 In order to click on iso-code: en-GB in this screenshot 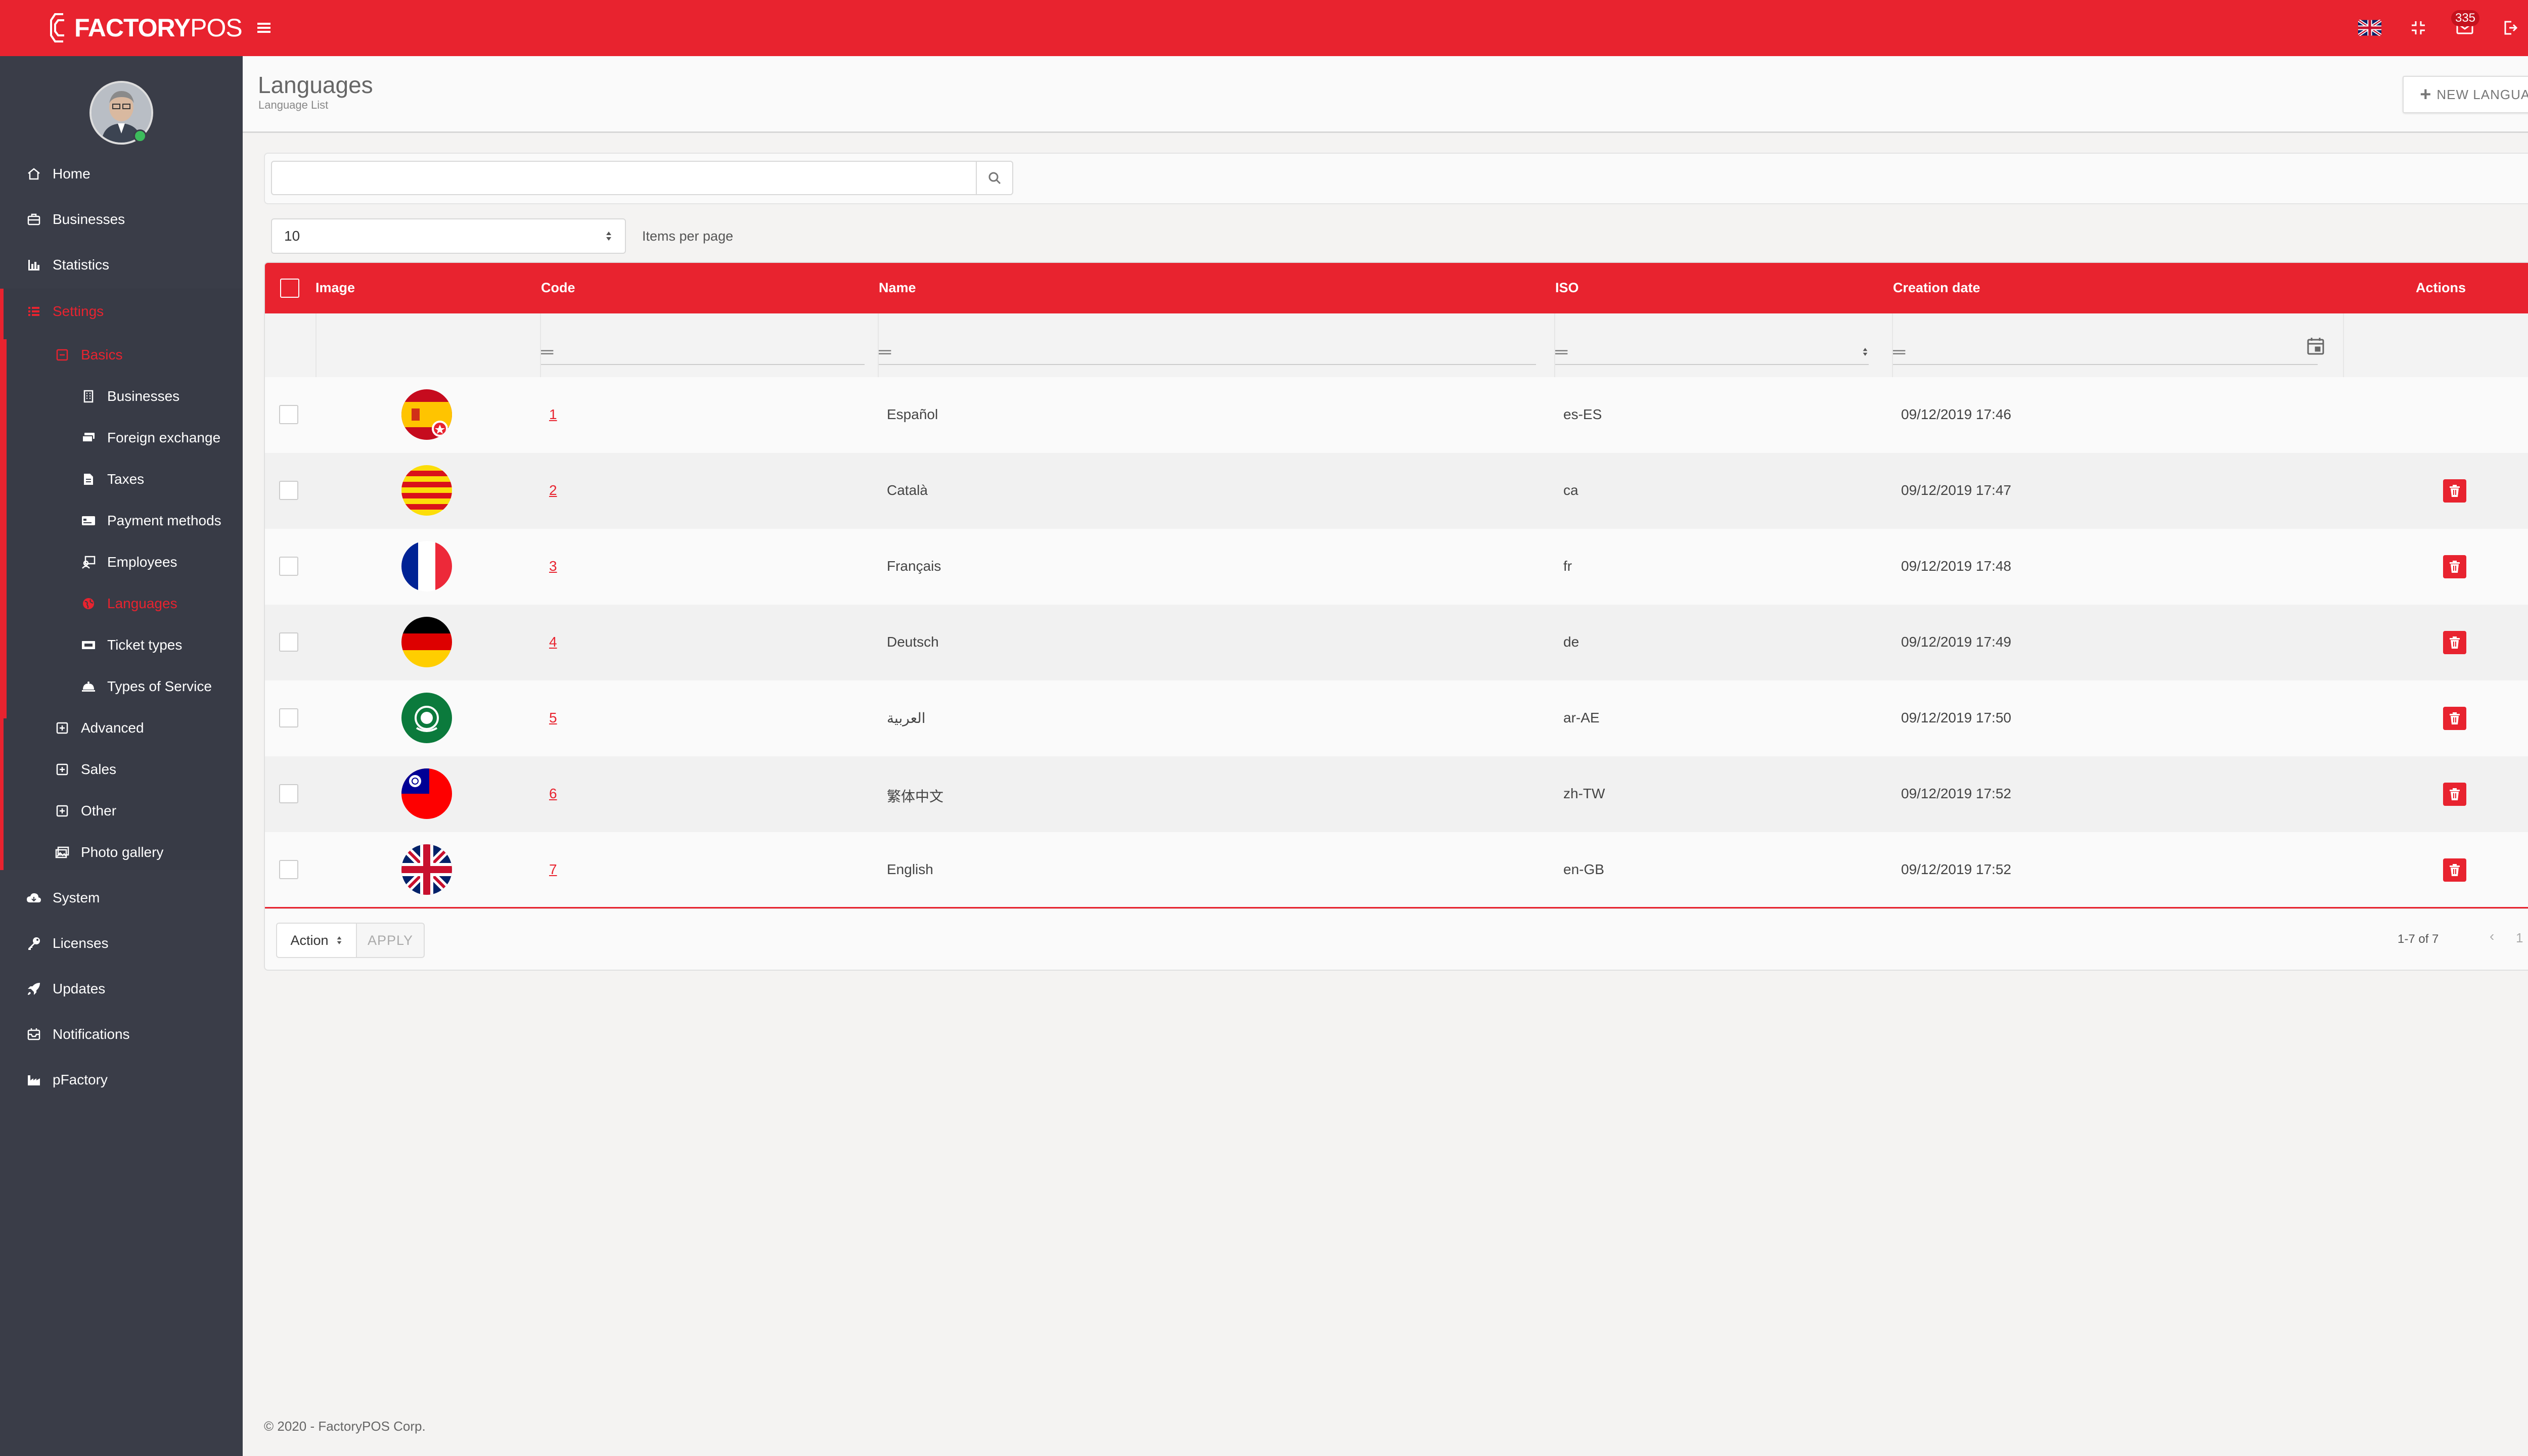, I will do `click(1584, 869)`.